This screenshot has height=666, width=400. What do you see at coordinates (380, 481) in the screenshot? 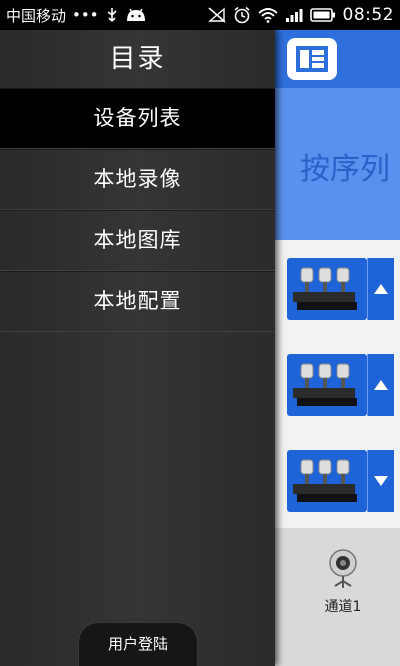
I see `expand-down-icon` at bounding box center [380, 481].